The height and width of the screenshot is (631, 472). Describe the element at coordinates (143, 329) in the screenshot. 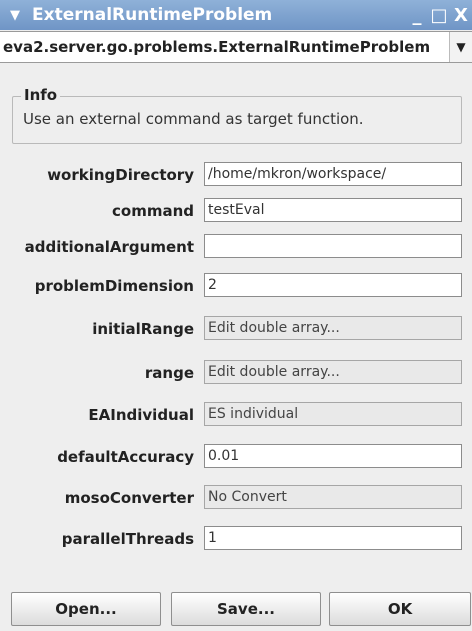

I see `property-label: initialRange` at that location.